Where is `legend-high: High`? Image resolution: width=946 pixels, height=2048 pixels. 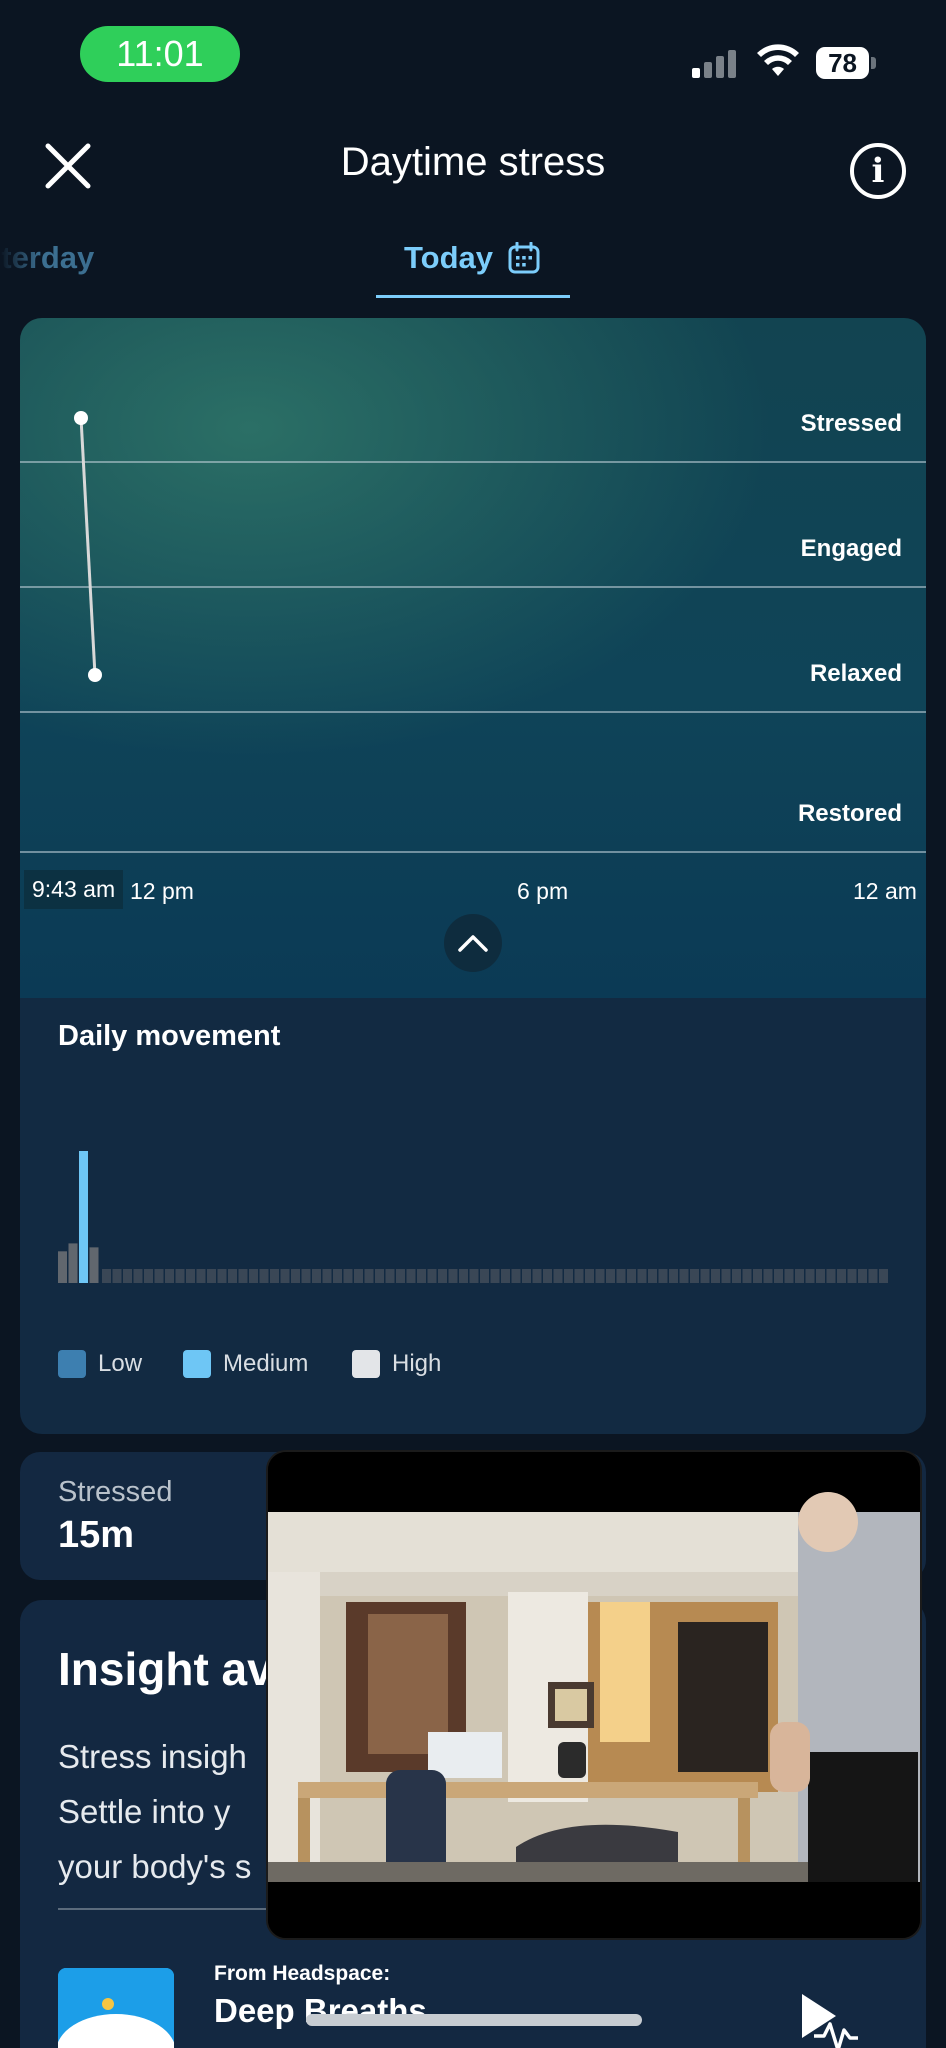
legend-high: High is located at coordinates (396, 1364).